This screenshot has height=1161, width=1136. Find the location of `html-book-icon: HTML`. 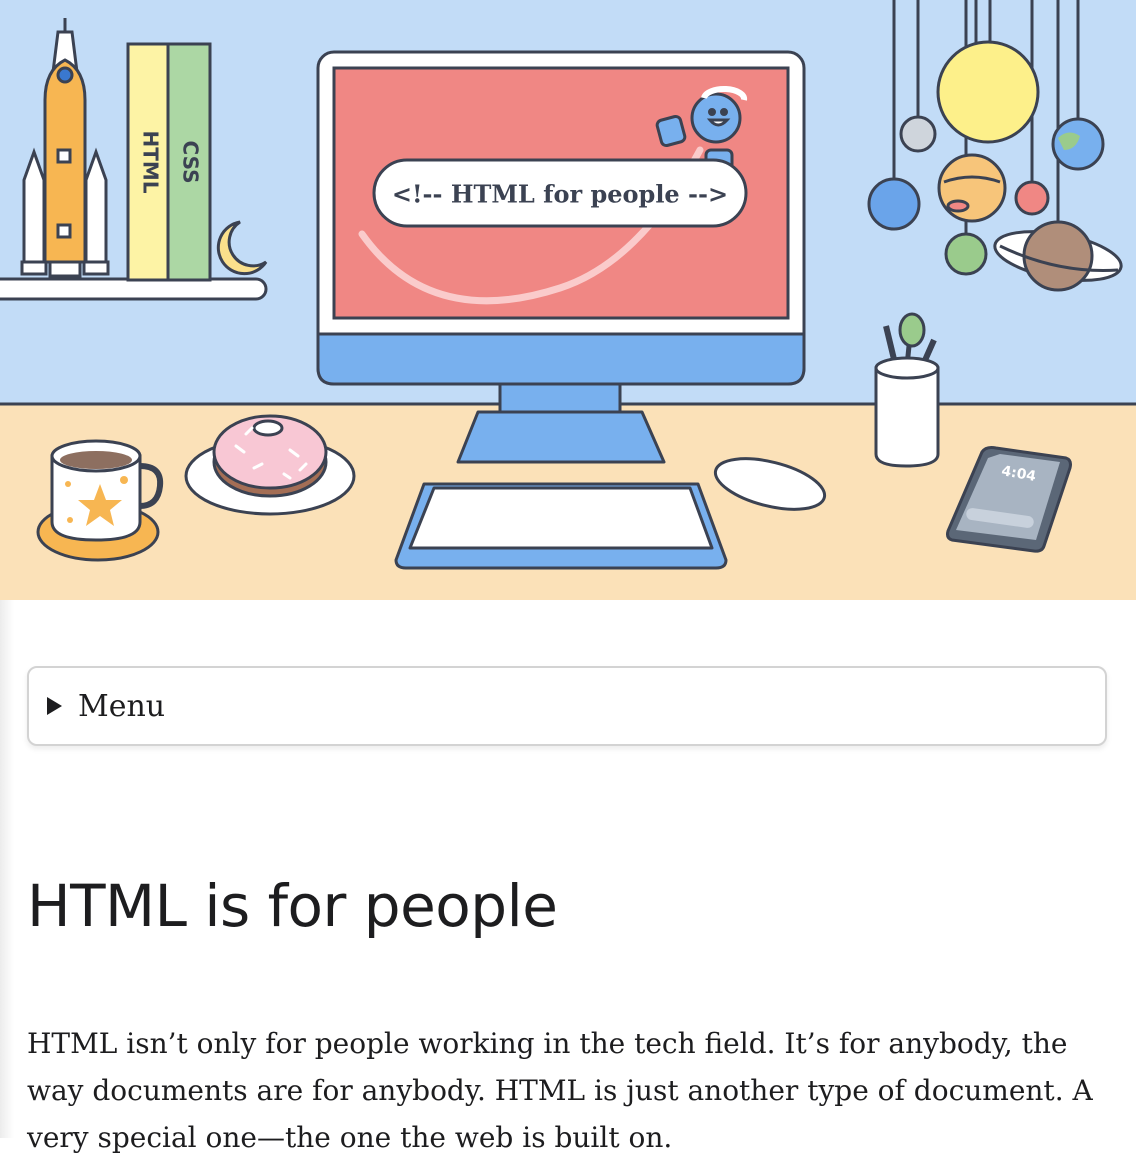

html-book-icon: HTML is located at coordinates (149, 162).